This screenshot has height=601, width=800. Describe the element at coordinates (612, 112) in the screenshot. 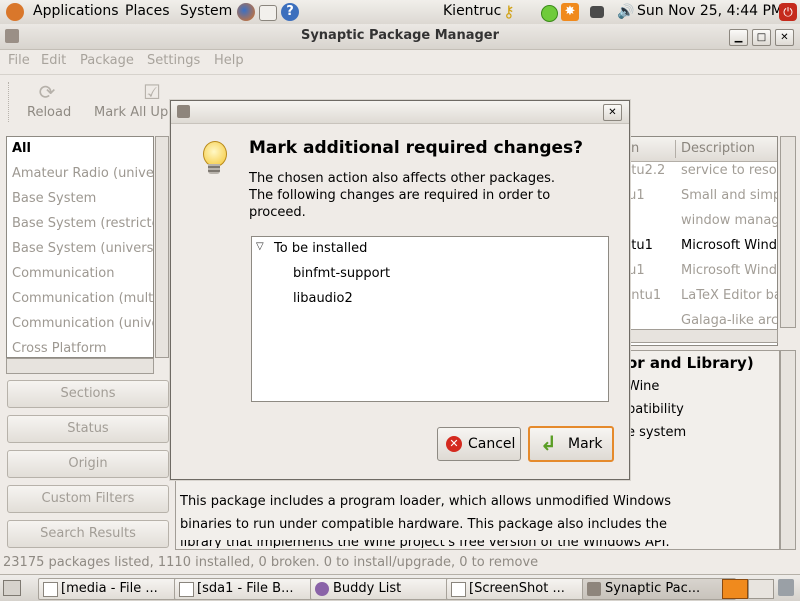

I see `dialog-close-button: ✕` at that location.